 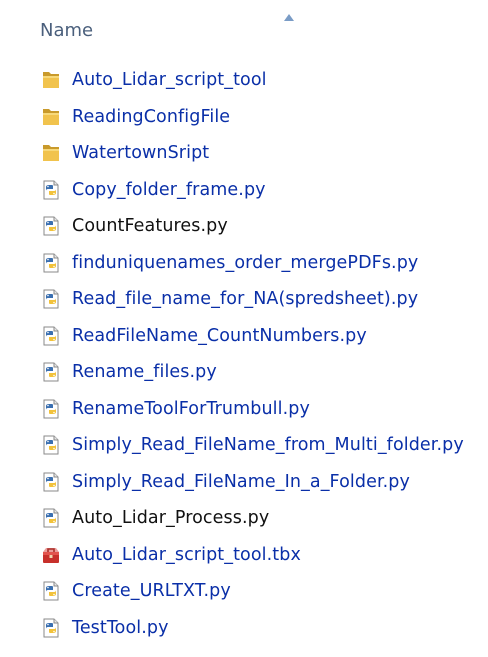 What do you see at coordinates (244, 117) in the screenshot?
I see `list-item: ReadingConfigFile` at bounding box center [244, 117].